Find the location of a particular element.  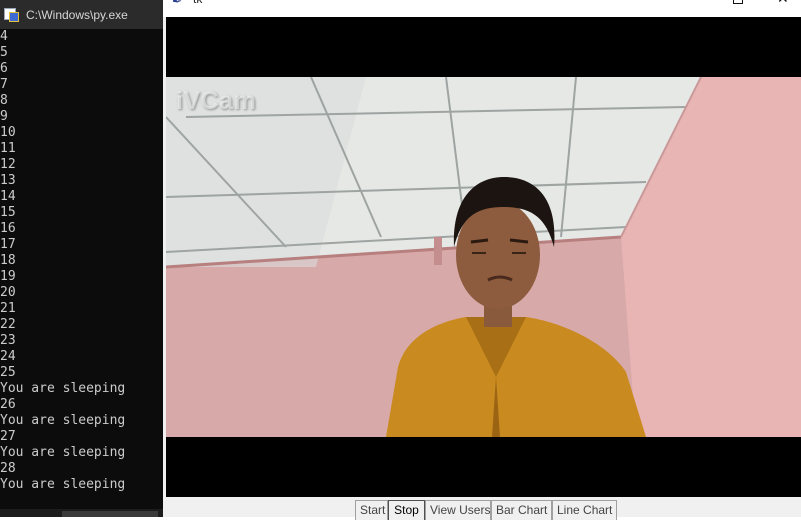

button-bar: Start Stop View Users Bar Chart Line Chart is located at coordinates (482, 508).